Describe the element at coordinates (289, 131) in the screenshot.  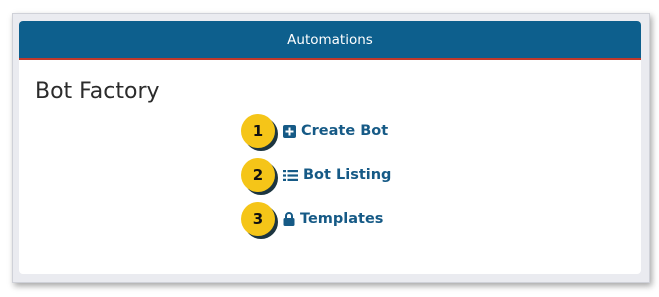
I see `plus-square-icon` at that location.